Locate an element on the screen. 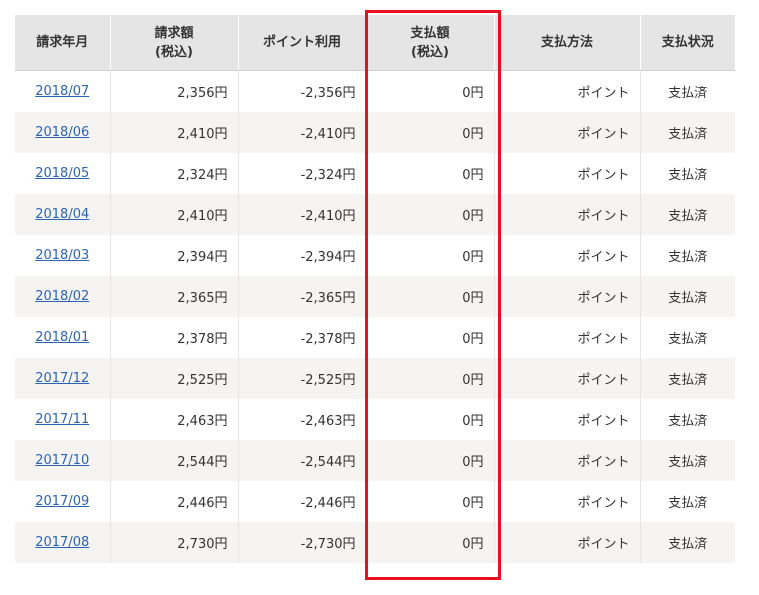 The width and height of the screenshot is (759, 595). cell-billing-month: 2018/03 is located at coordinates (63, 255).